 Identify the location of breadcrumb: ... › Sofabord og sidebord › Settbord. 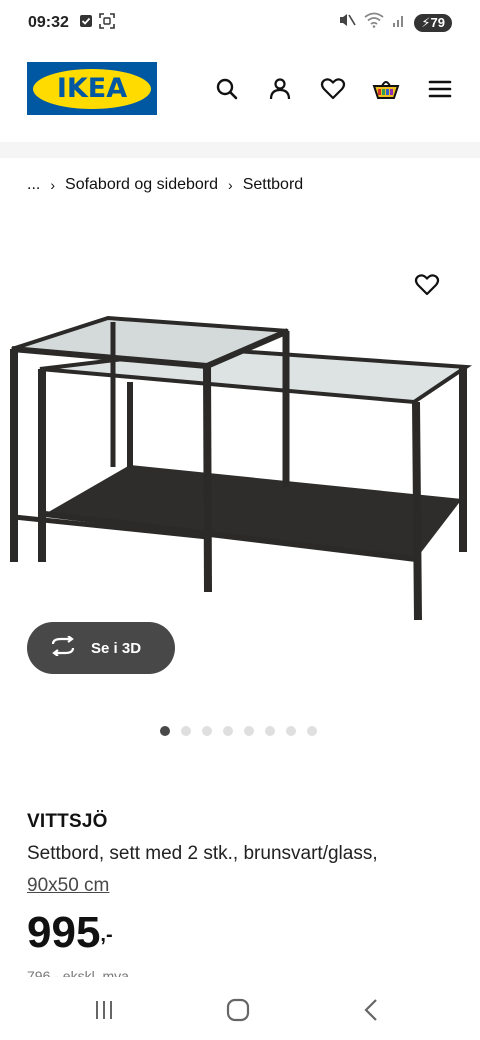
(165, 185).